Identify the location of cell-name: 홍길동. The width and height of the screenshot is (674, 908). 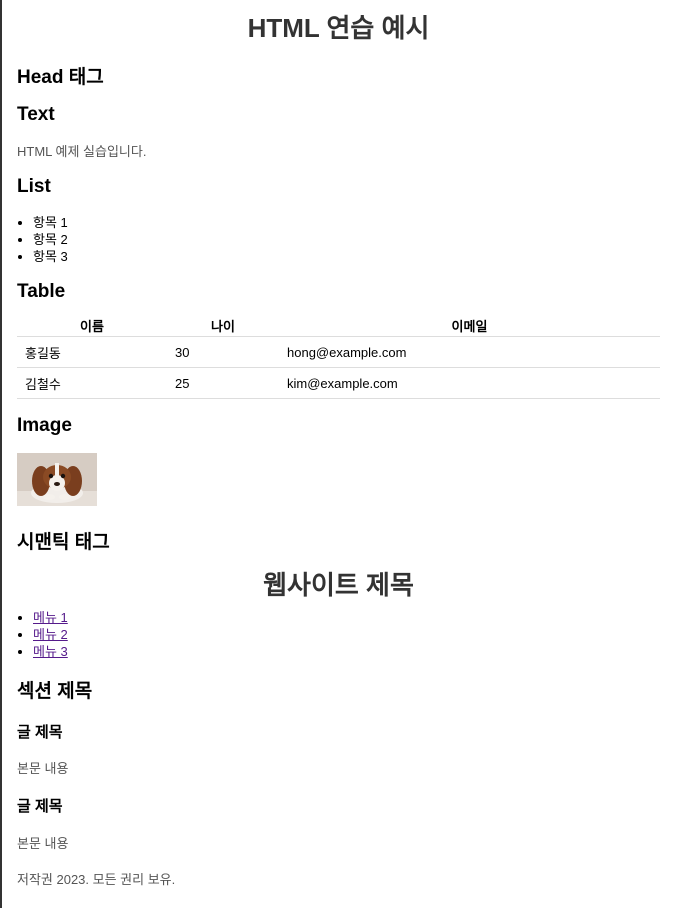
(92, 352).